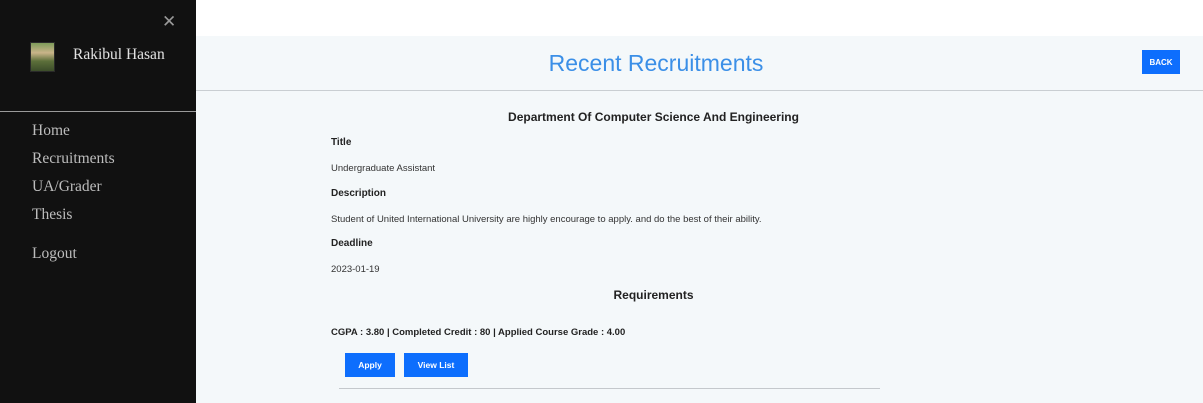  I want to click on back-button: BACK, so click(1161, 62).